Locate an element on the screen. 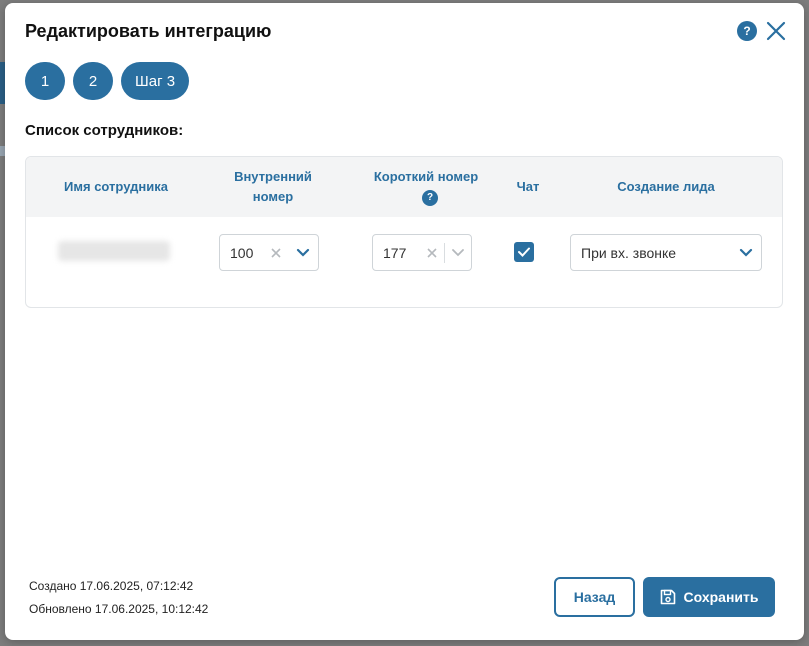 Image resolution: width=809 pixels, height=646 pixels. floppy-disk-icon is located at coordinates (667, 597).